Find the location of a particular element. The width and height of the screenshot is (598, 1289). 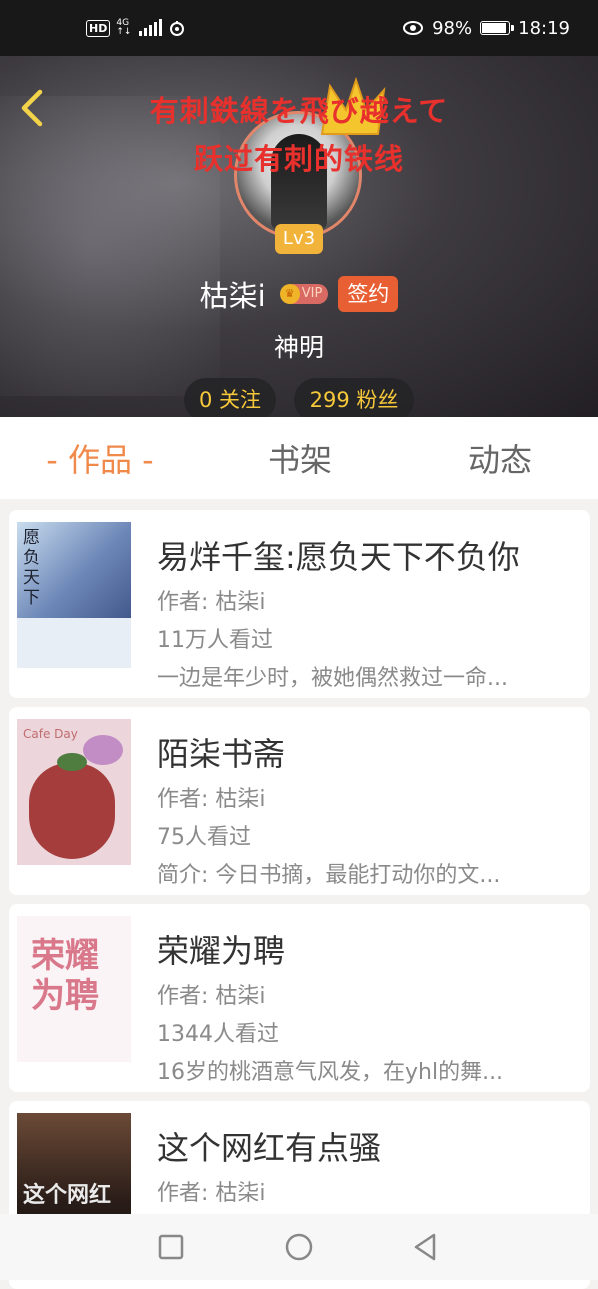

hotspot-icon is located at coordinates (177, 28).